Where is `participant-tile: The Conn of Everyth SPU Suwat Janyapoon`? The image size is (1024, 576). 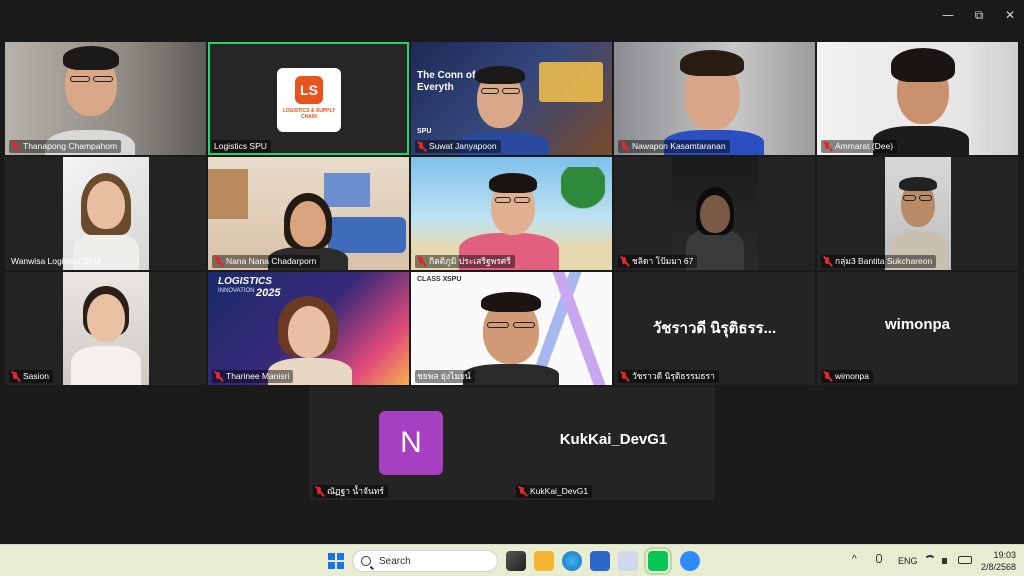 participant-tile: The Conn of Everyth SPU Suwat Janyapoon is located at coordinates (511, 98).